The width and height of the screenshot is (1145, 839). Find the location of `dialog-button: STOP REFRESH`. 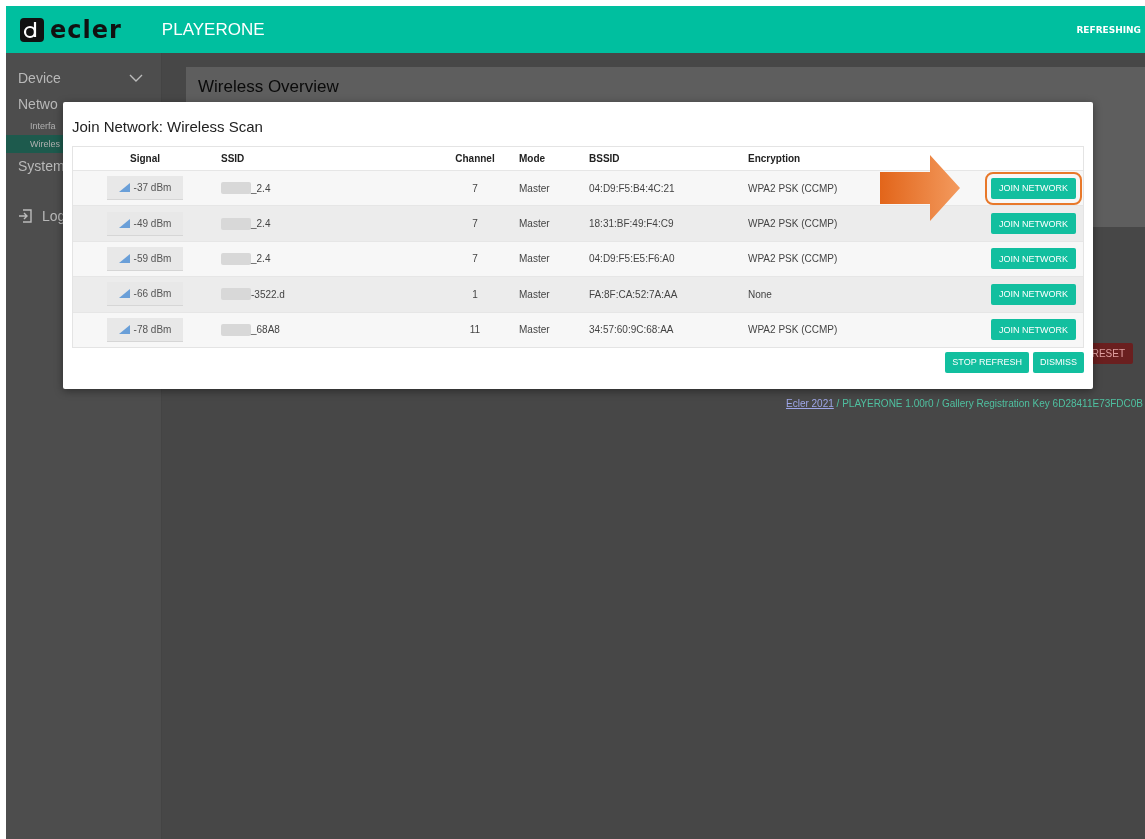

dialog-button: STOP REFRESH is located at coordinates (987, 362).